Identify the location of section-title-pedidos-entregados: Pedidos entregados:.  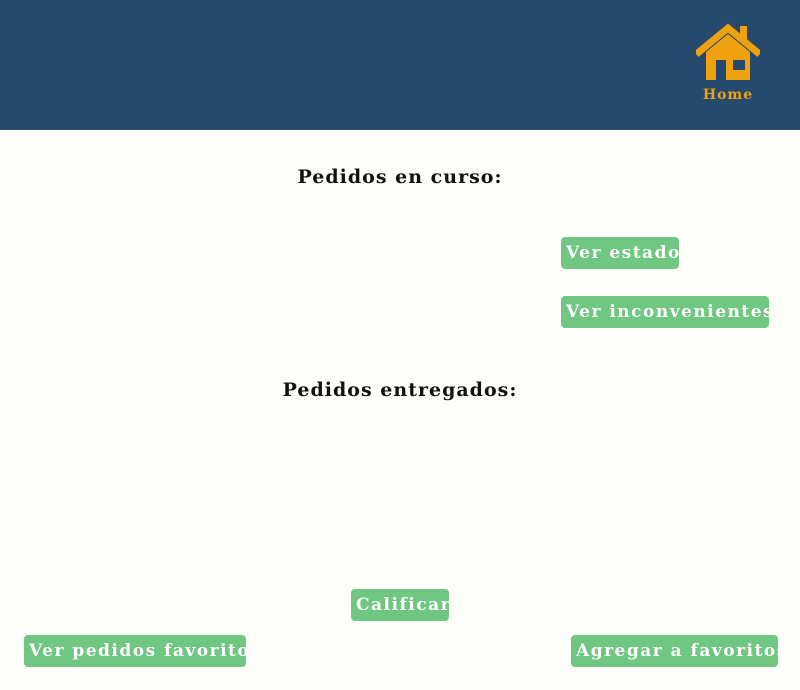
(400, 390).